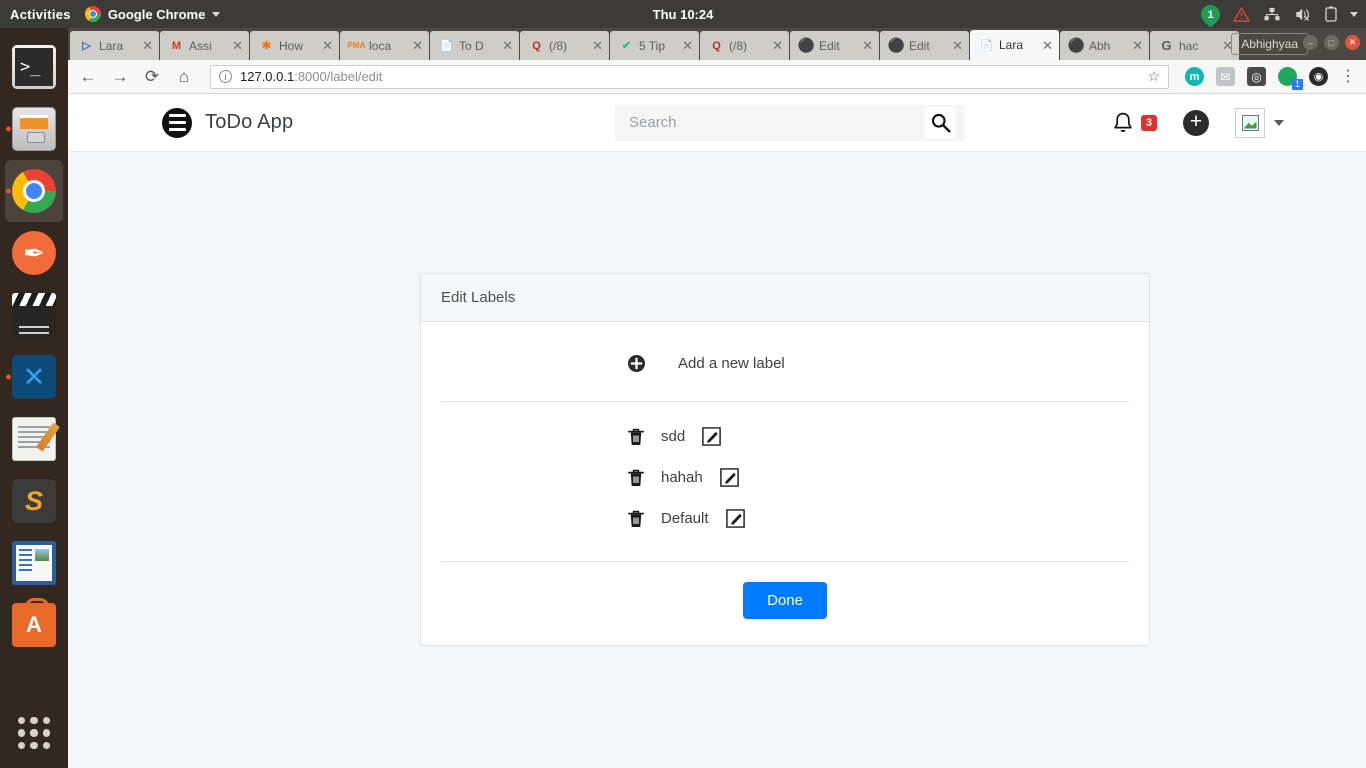  What do you see at coordinates (919, 45) in the screenshot?
I see `tab-title: Edit` at bounding box center [919, 45].